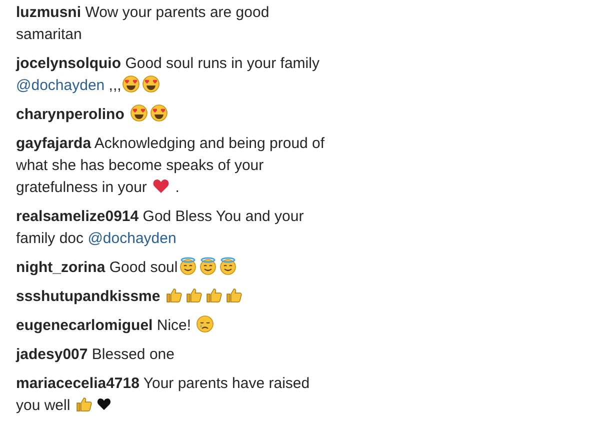 The width and height of the screenshot is (603, 430). I want to click on comment-text: jadesy007 Blessed one, so click(96, 355).